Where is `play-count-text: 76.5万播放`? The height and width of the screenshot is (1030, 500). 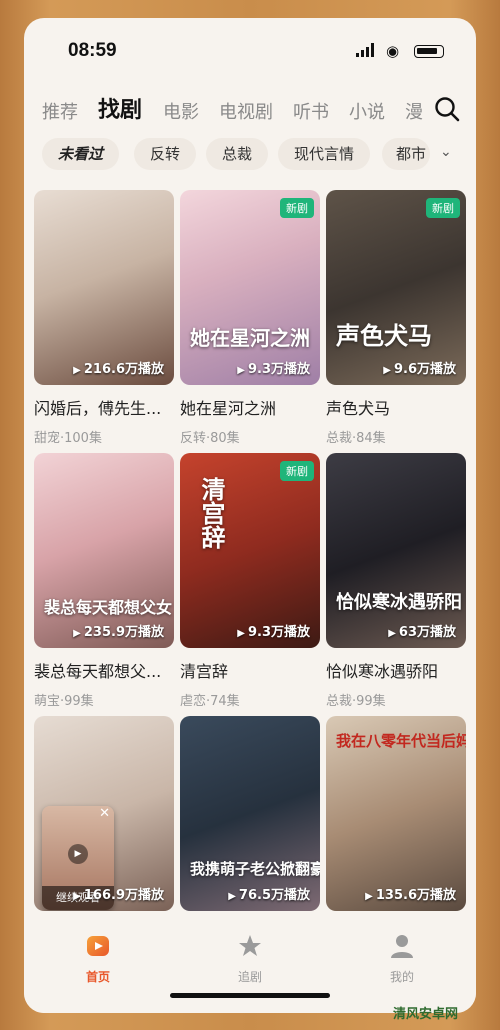
play-count-text: 76.5万播放 is located at coordinates (274, 895).